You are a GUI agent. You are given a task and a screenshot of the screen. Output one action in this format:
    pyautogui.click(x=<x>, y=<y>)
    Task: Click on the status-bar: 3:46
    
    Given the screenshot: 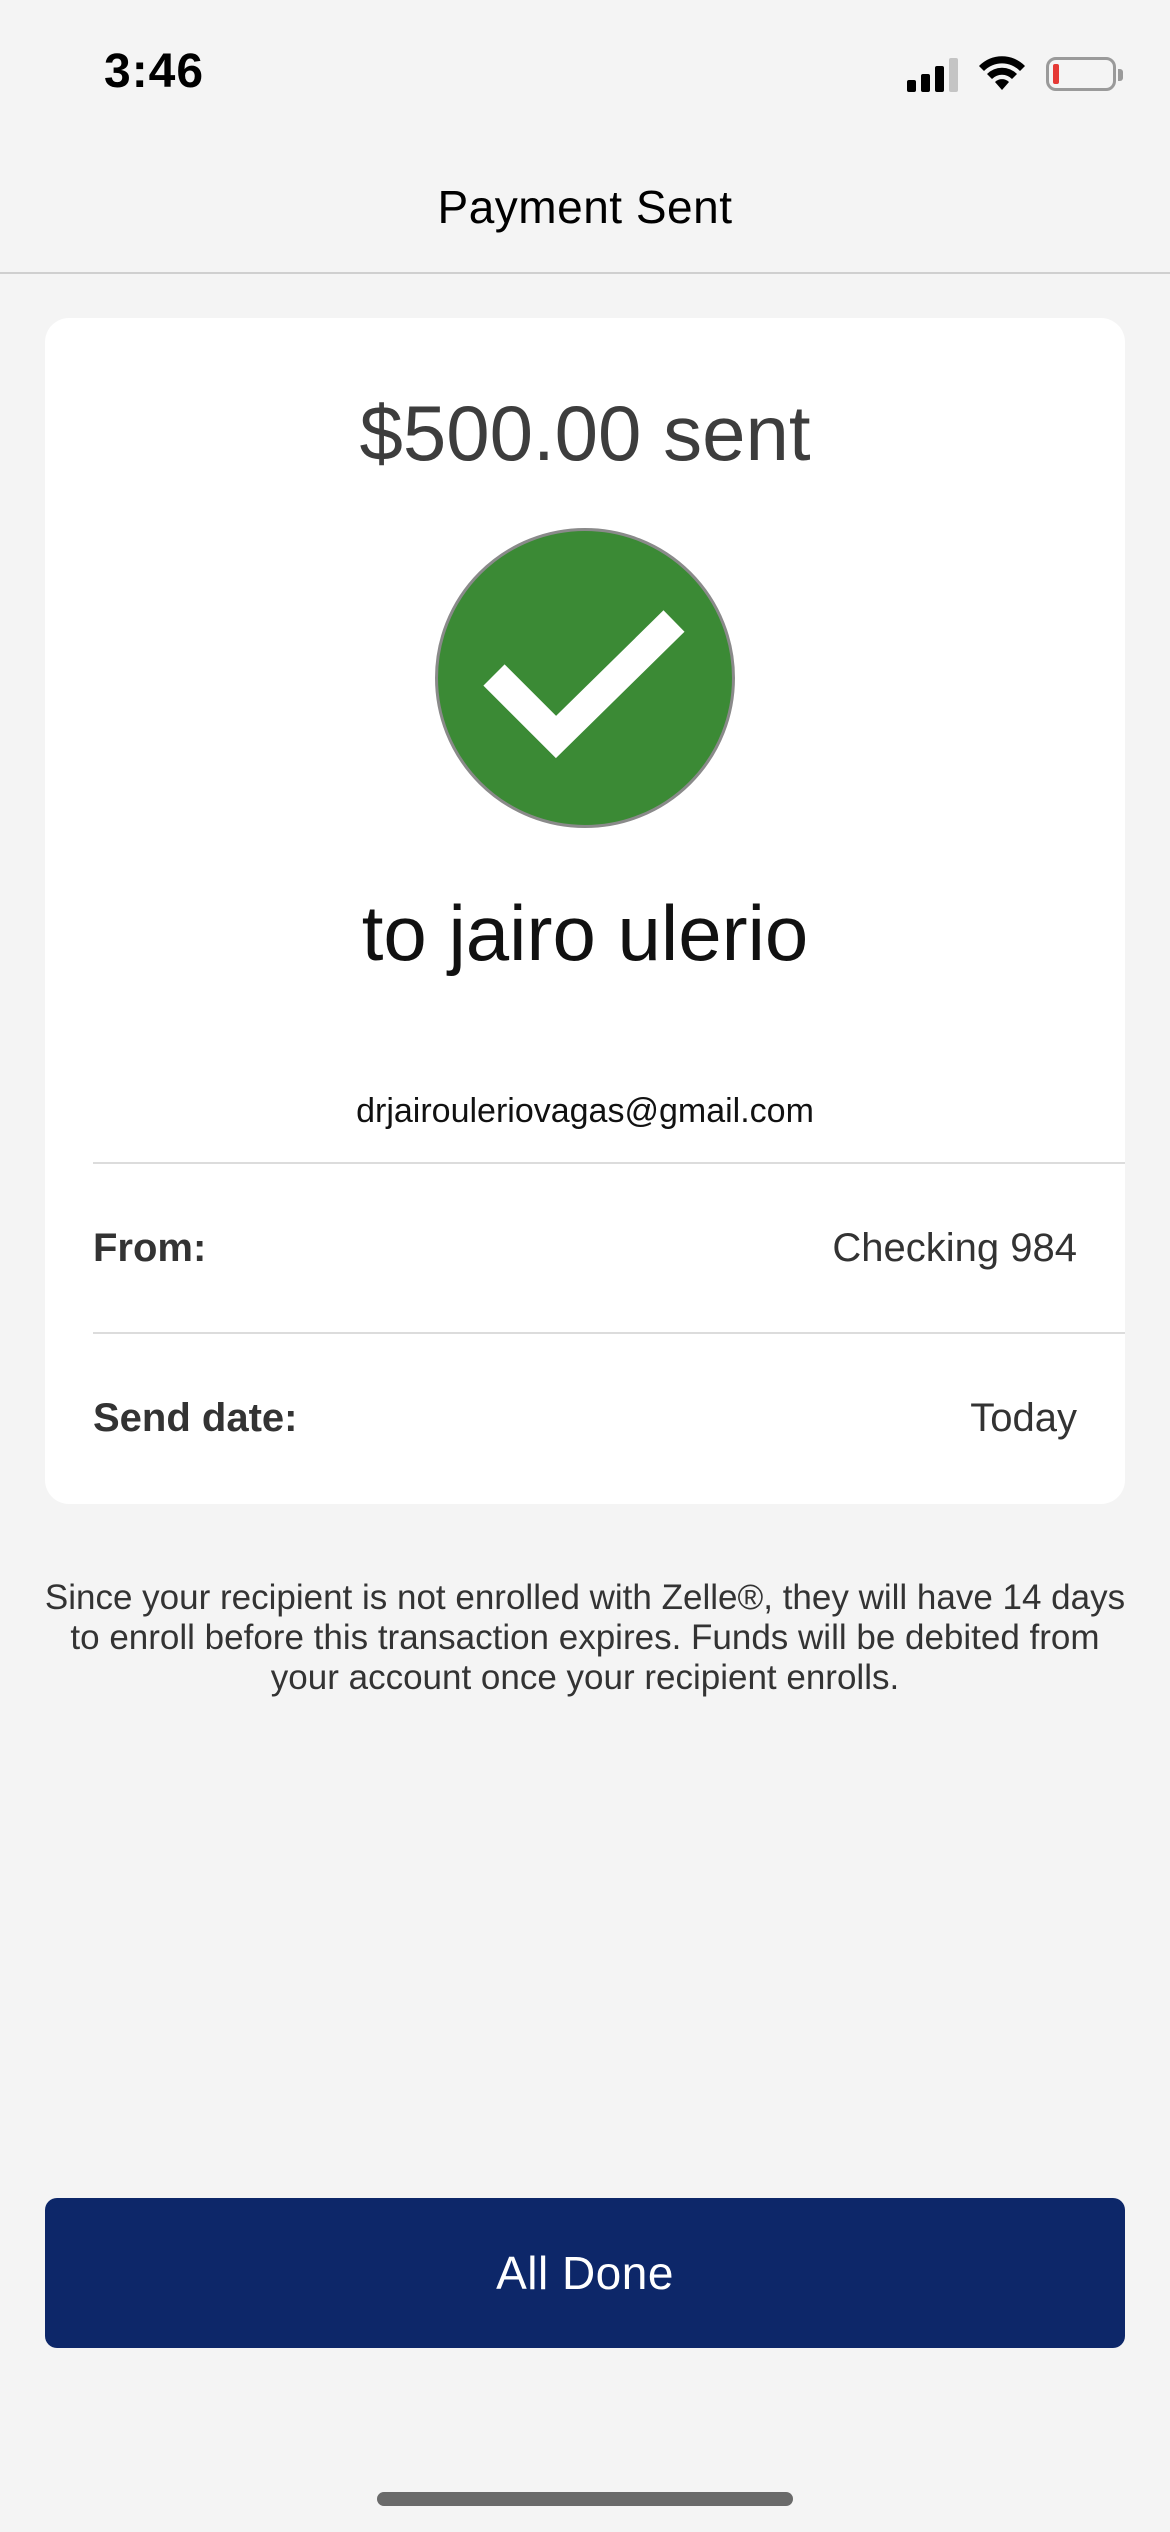 What is the action you would take?
    pyautogui.click(x=585, y=75)
    